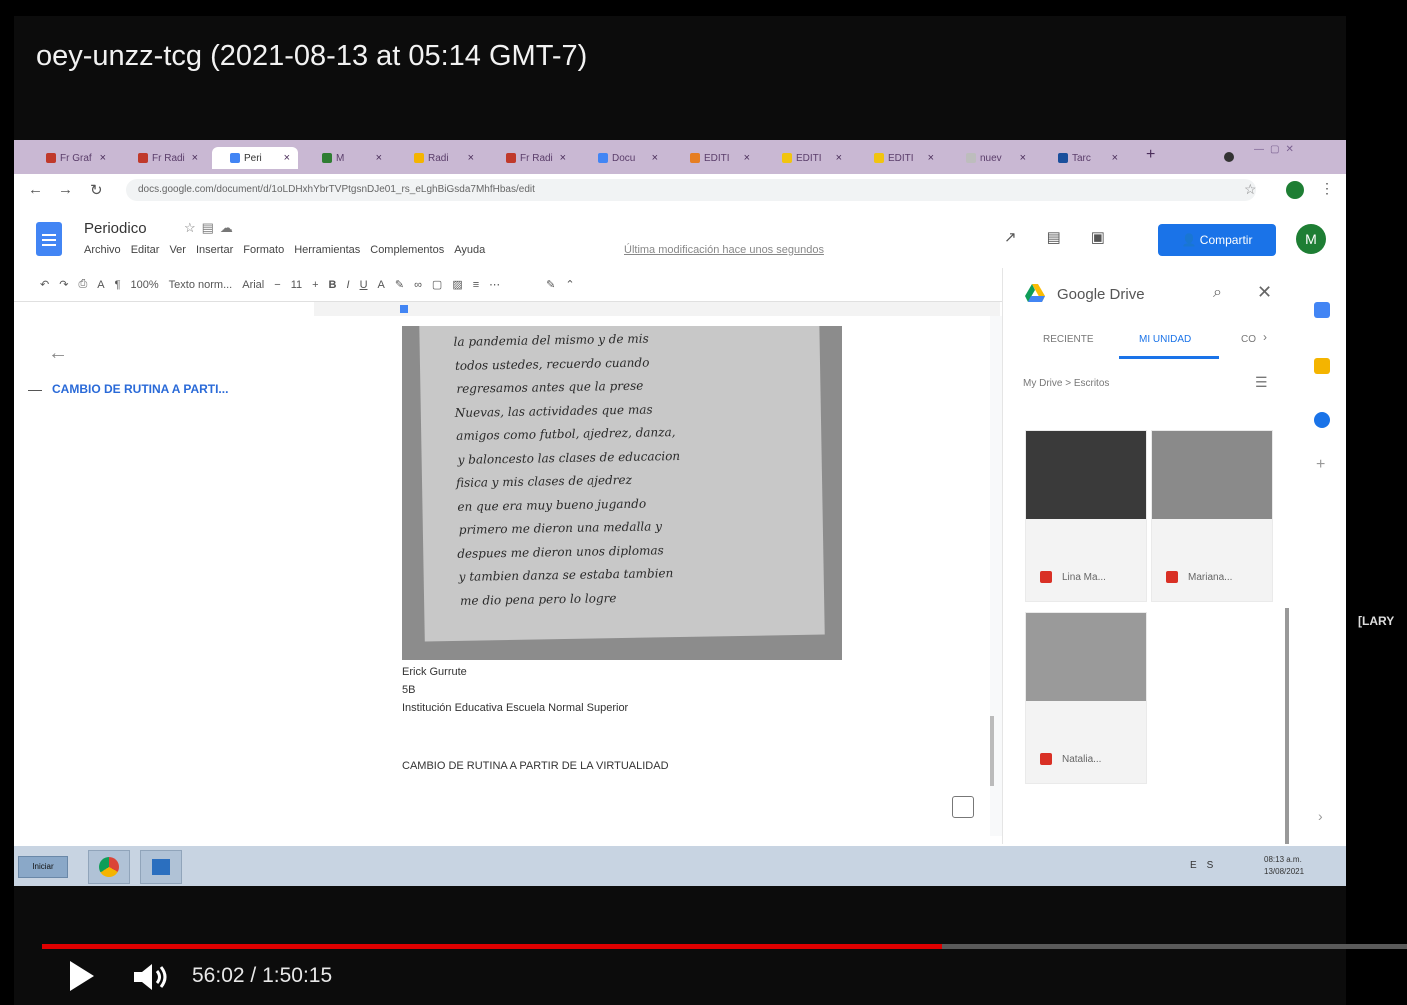 This screenshot has width=1407, height=1005. What do you see at coordinates (1010, 237) in the screenshot?
I see `activity-icon: ↗` at bounding box center [1010, 237].